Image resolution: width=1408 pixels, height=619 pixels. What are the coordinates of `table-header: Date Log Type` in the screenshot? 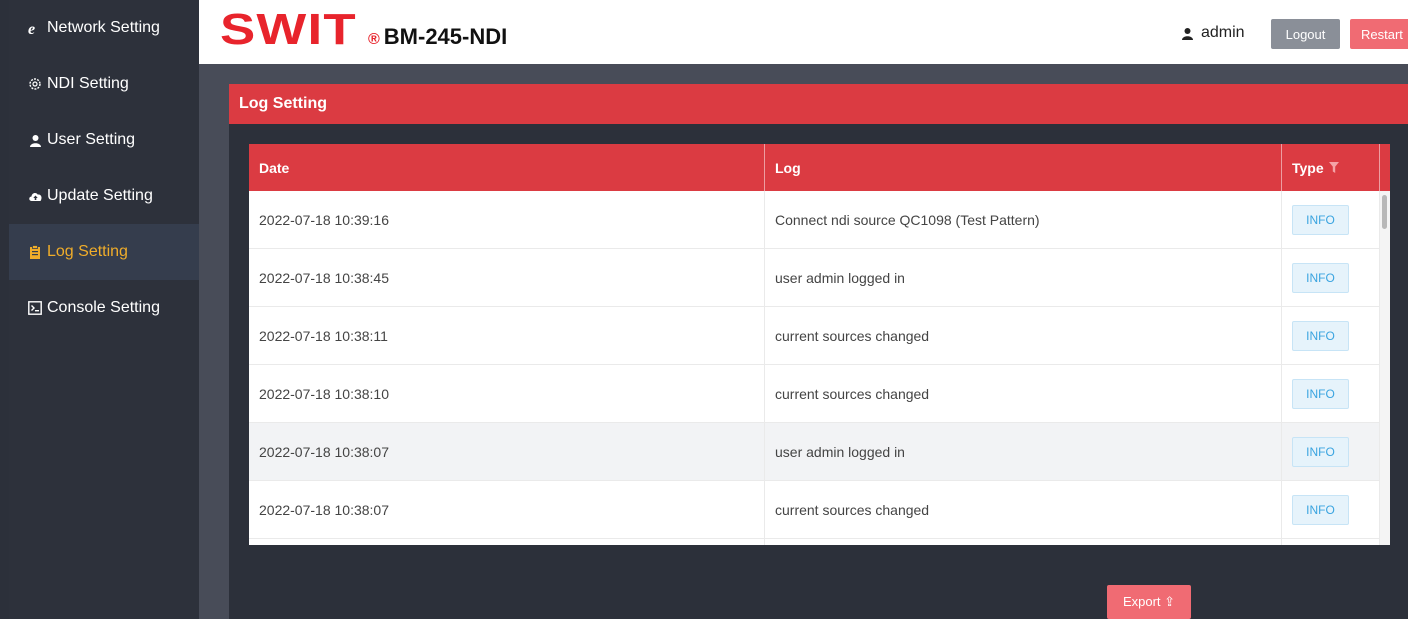 It's located at (819, 167).